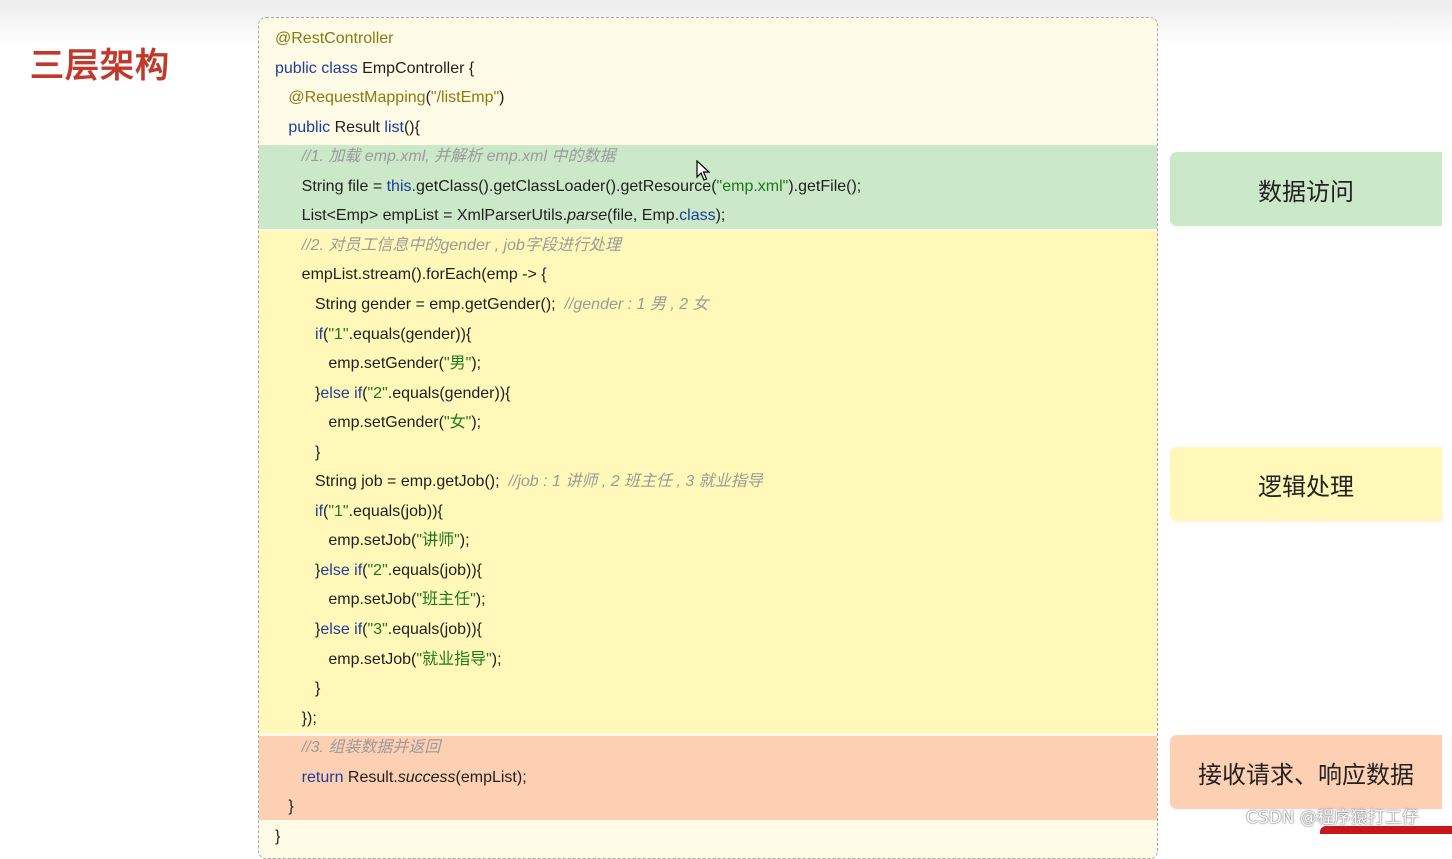  What do you see at coordinates (319, 68) in the screenshot?
I see `code-token: public class` at bounding box center [319, 68].